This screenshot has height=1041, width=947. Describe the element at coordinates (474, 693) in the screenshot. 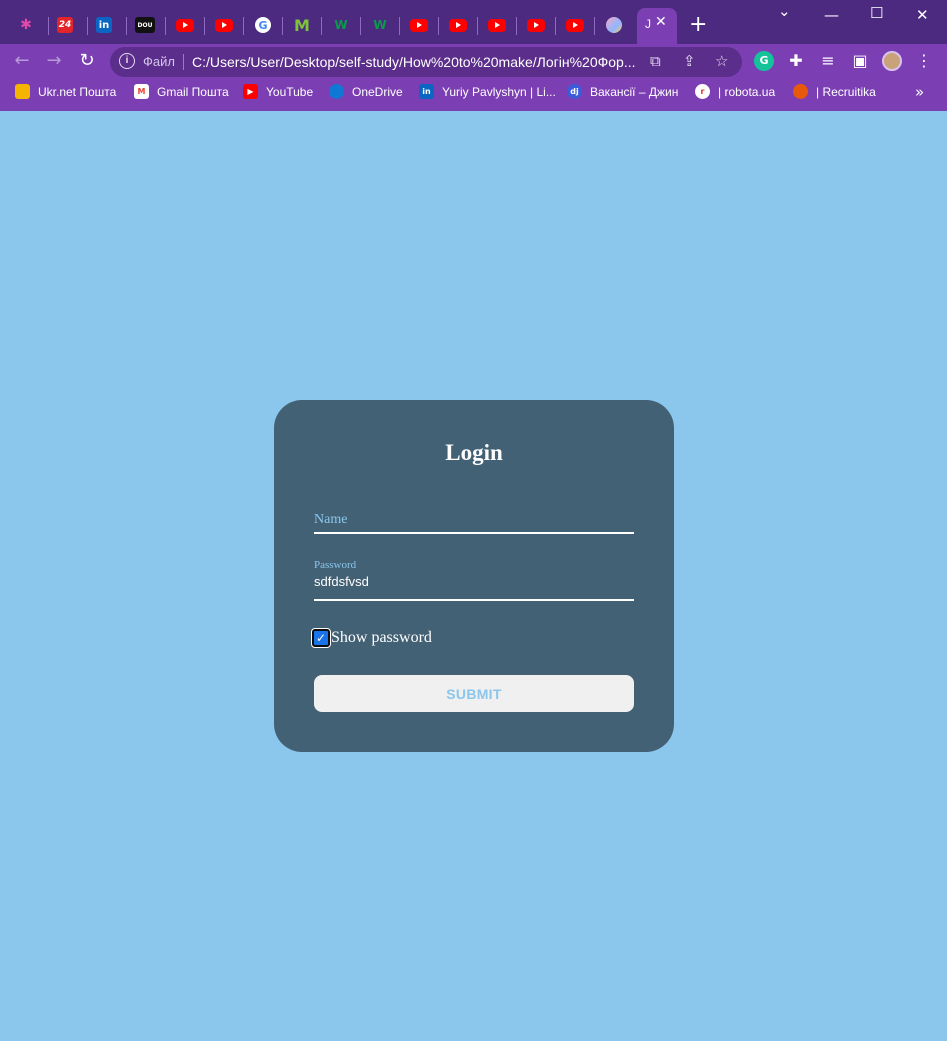

I see `submit-button: SUBMIT` at that location.